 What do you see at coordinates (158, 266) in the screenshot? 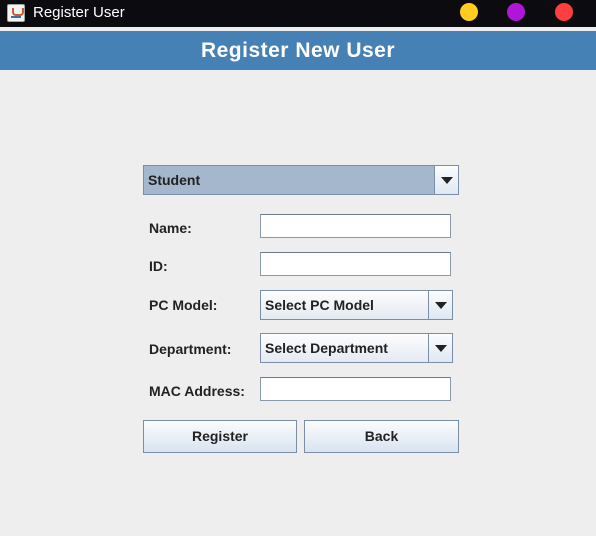
I see `id-label: ID:` at bounding box center [158, 266].